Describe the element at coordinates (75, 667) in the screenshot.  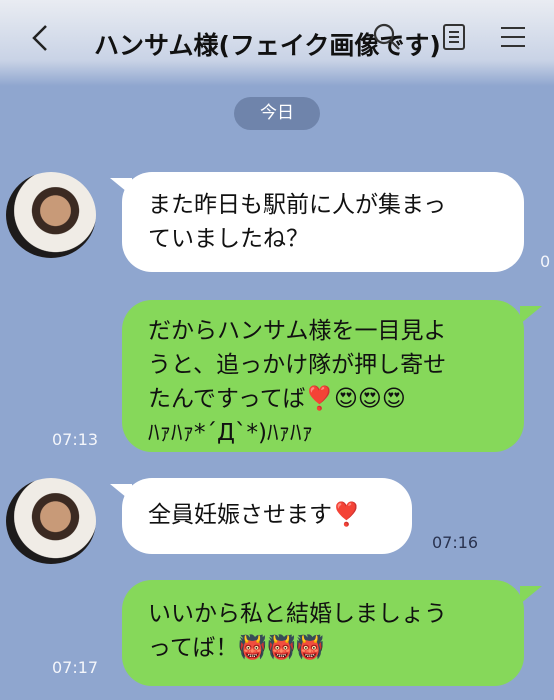
I see `message-time: 07:17` at that location.